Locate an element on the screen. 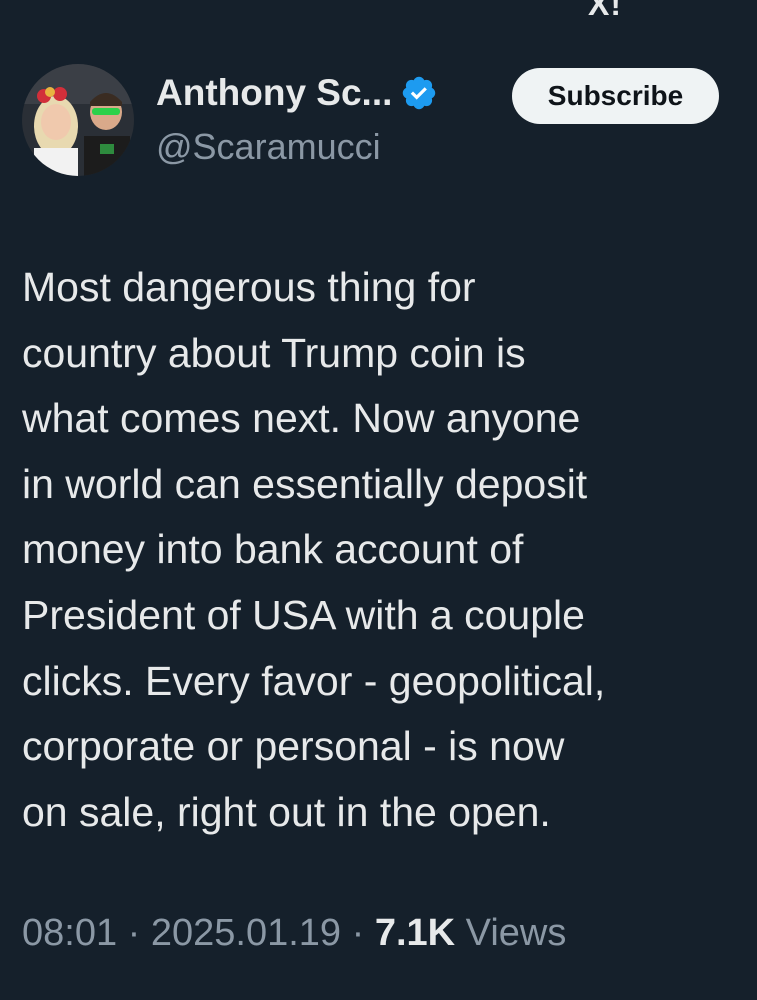 This screenshot has height=1000, width=757. subscribe-button: Subscribe is located at coordinates (615, 96).